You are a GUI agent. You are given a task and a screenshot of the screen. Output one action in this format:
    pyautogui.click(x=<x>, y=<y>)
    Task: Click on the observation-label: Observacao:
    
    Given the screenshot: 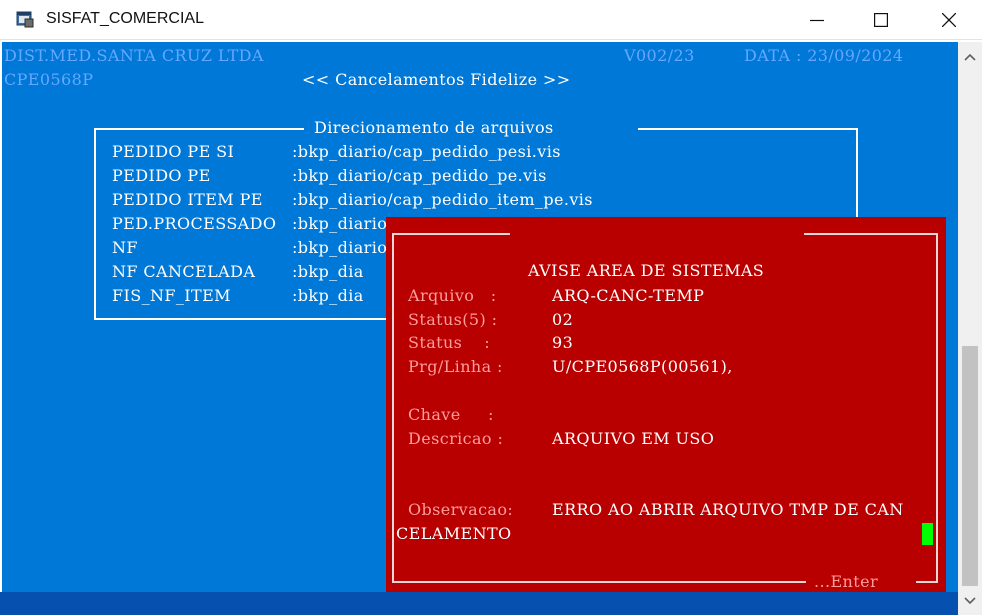 What is the action you would take?
    pyautogui.click(x=461, y=509)
    